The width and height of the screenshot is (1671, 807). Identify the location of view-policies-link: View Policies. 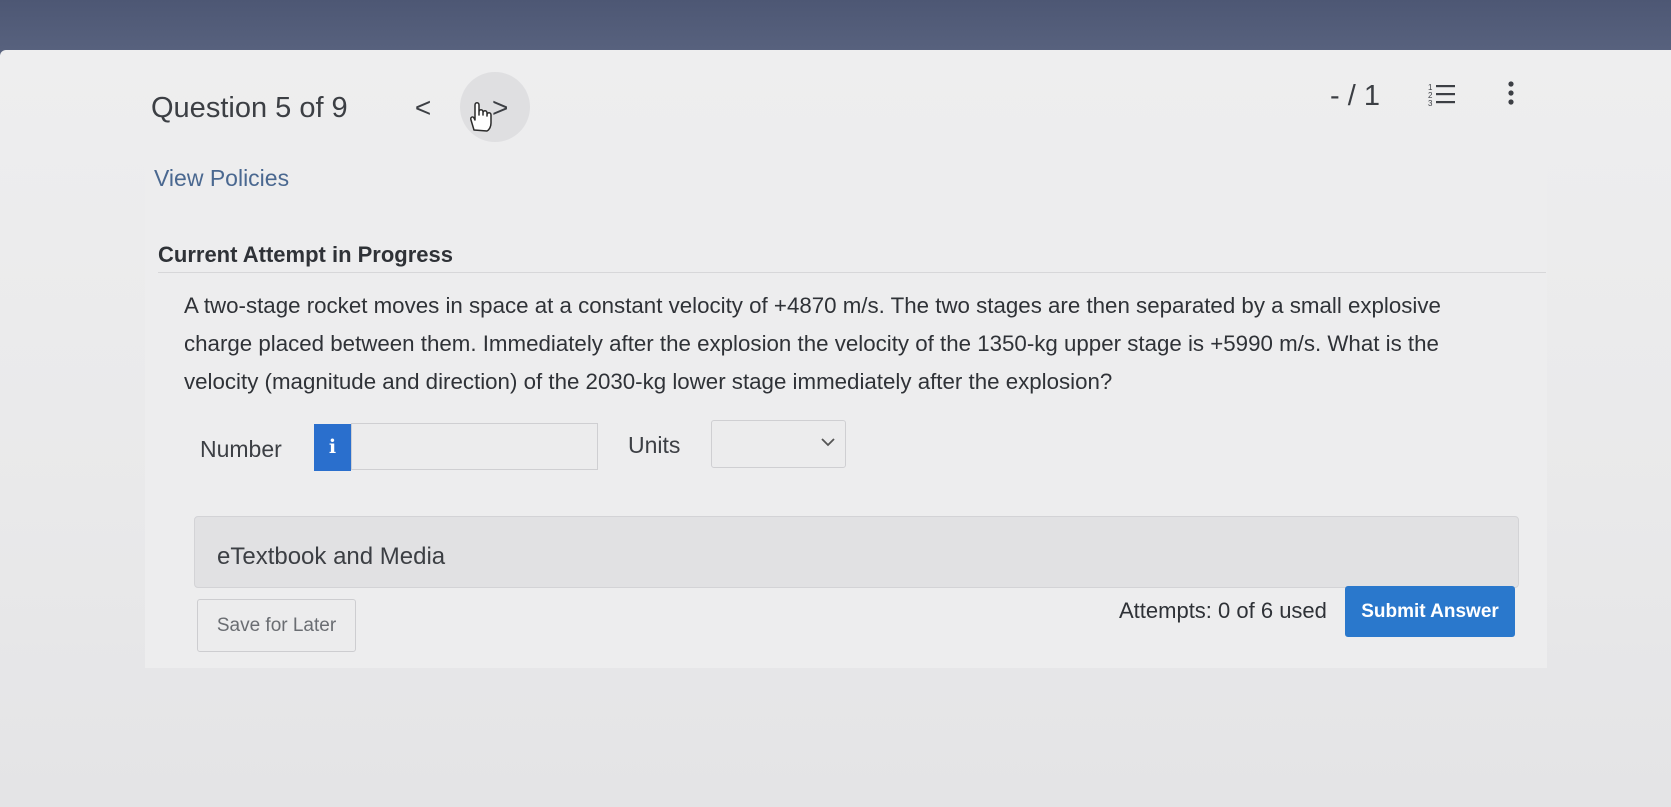
(221, 178).